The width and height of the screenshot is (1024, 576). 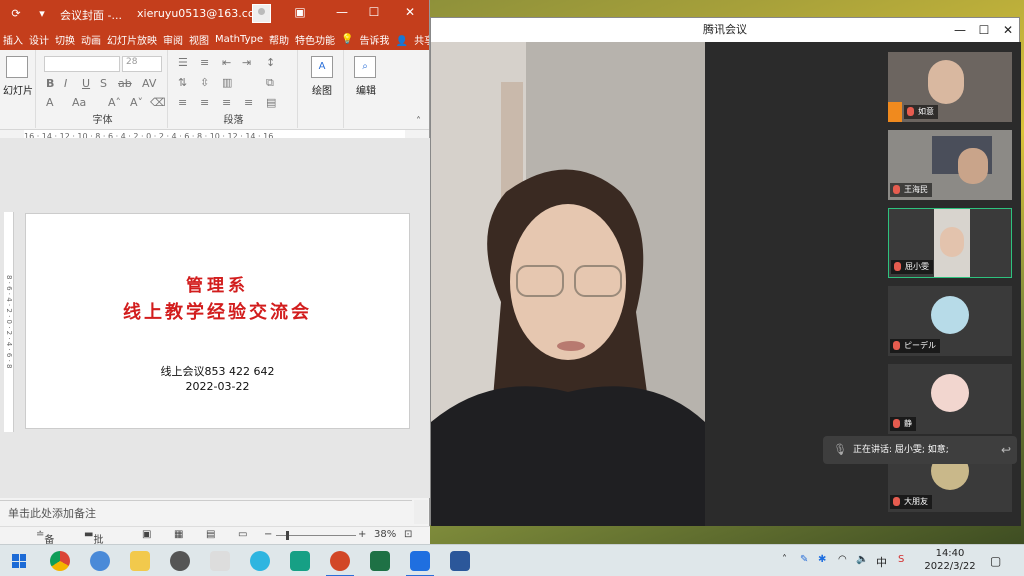 I want to click on quick-access-chevron-icon: ▾, so click(x=42, y=13).